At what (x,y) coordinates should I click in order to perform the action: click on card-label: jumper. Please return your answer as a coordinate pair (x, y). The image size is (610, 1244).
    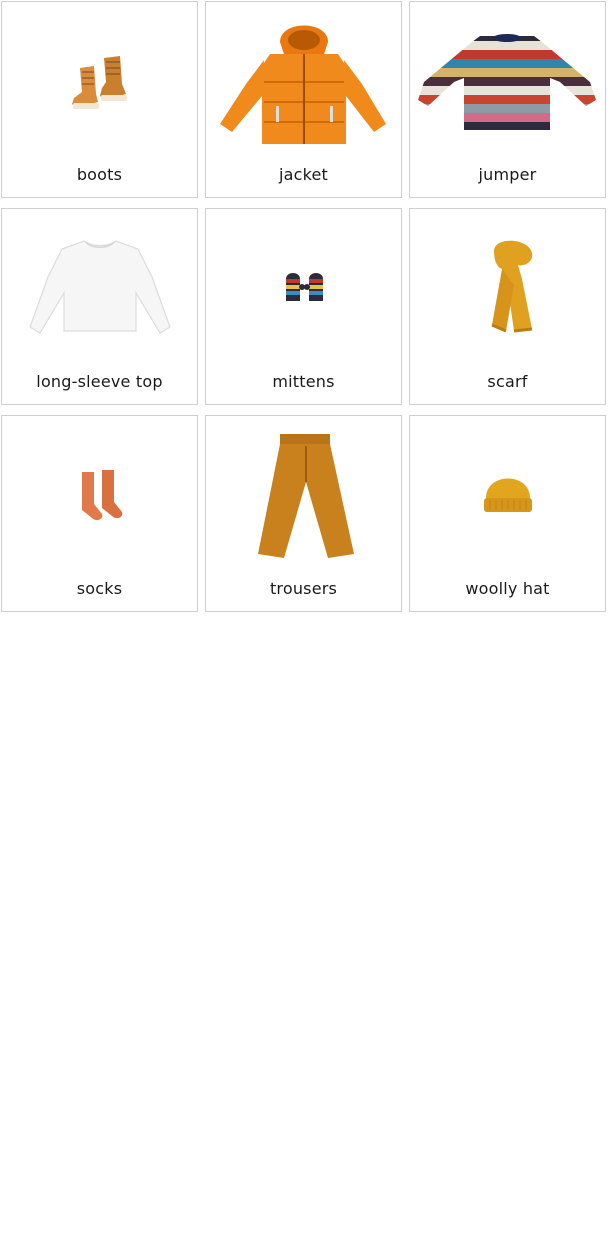
    Looking at the image, I should click on (507, 174).